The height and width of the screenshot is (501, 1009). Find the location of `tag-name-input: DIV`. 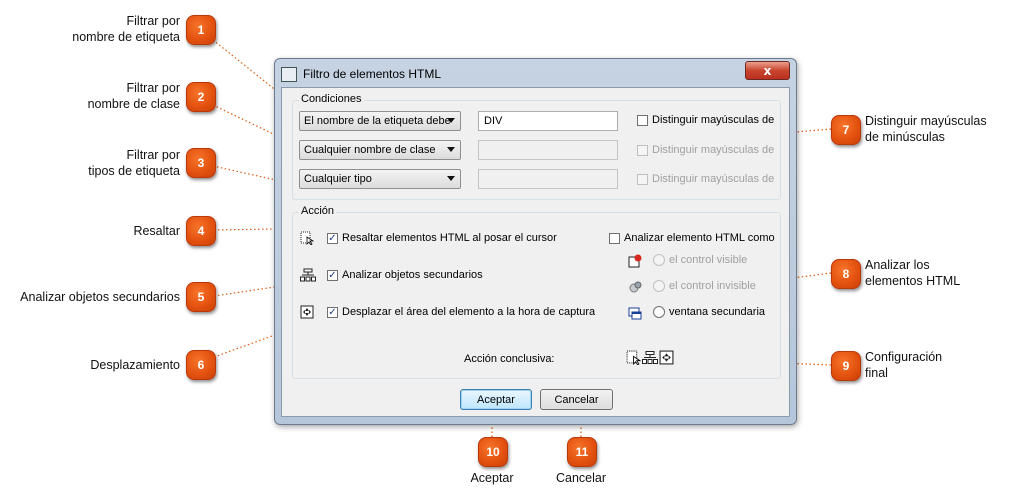

tag-name-input: DIV is located at coordinates (548, 121).